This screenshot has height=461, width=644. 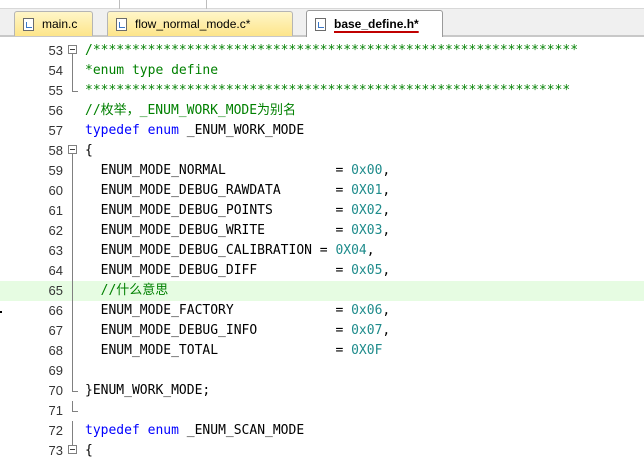 What do you see at coordinates (241, 430) in the screenshot?
I see `code-token: _ENUM_SCAN_MODE` at bounding box center [241, 430].